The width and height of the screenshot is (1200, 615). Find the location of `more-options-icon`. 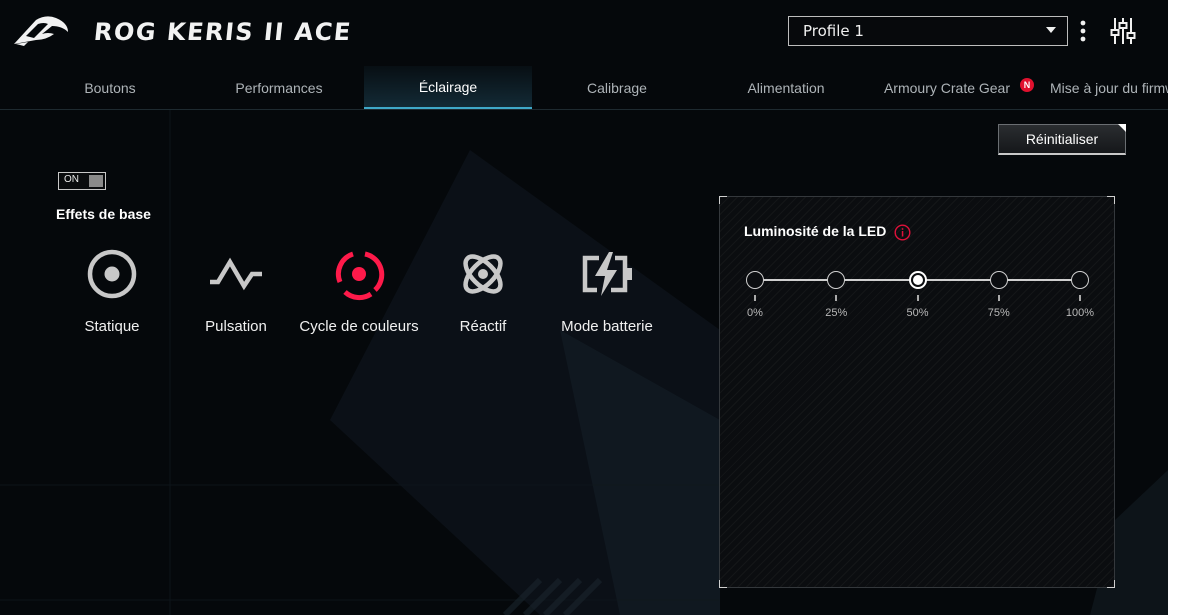

more-options-icon is located at coordinates (1083, 31).